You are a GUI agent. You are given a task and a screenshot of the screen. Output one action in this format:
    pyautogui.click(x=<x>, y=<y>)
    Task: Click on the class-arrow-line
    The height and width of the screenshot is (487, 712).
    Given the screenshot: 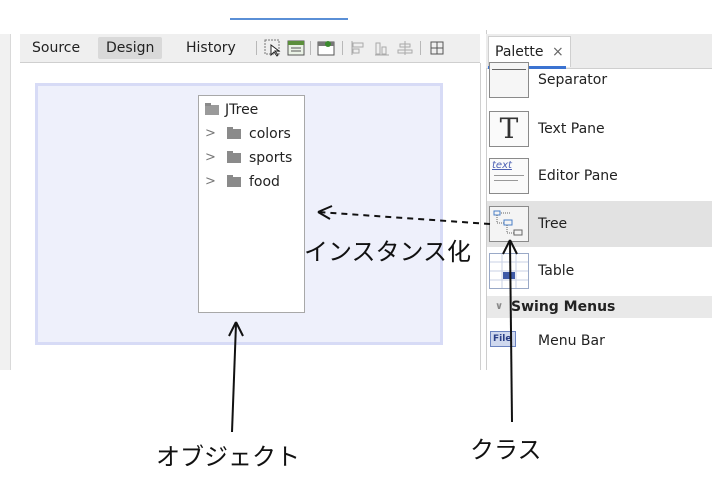 What is the action you would take?
    pyautogui.click(x=511, y=332)
    